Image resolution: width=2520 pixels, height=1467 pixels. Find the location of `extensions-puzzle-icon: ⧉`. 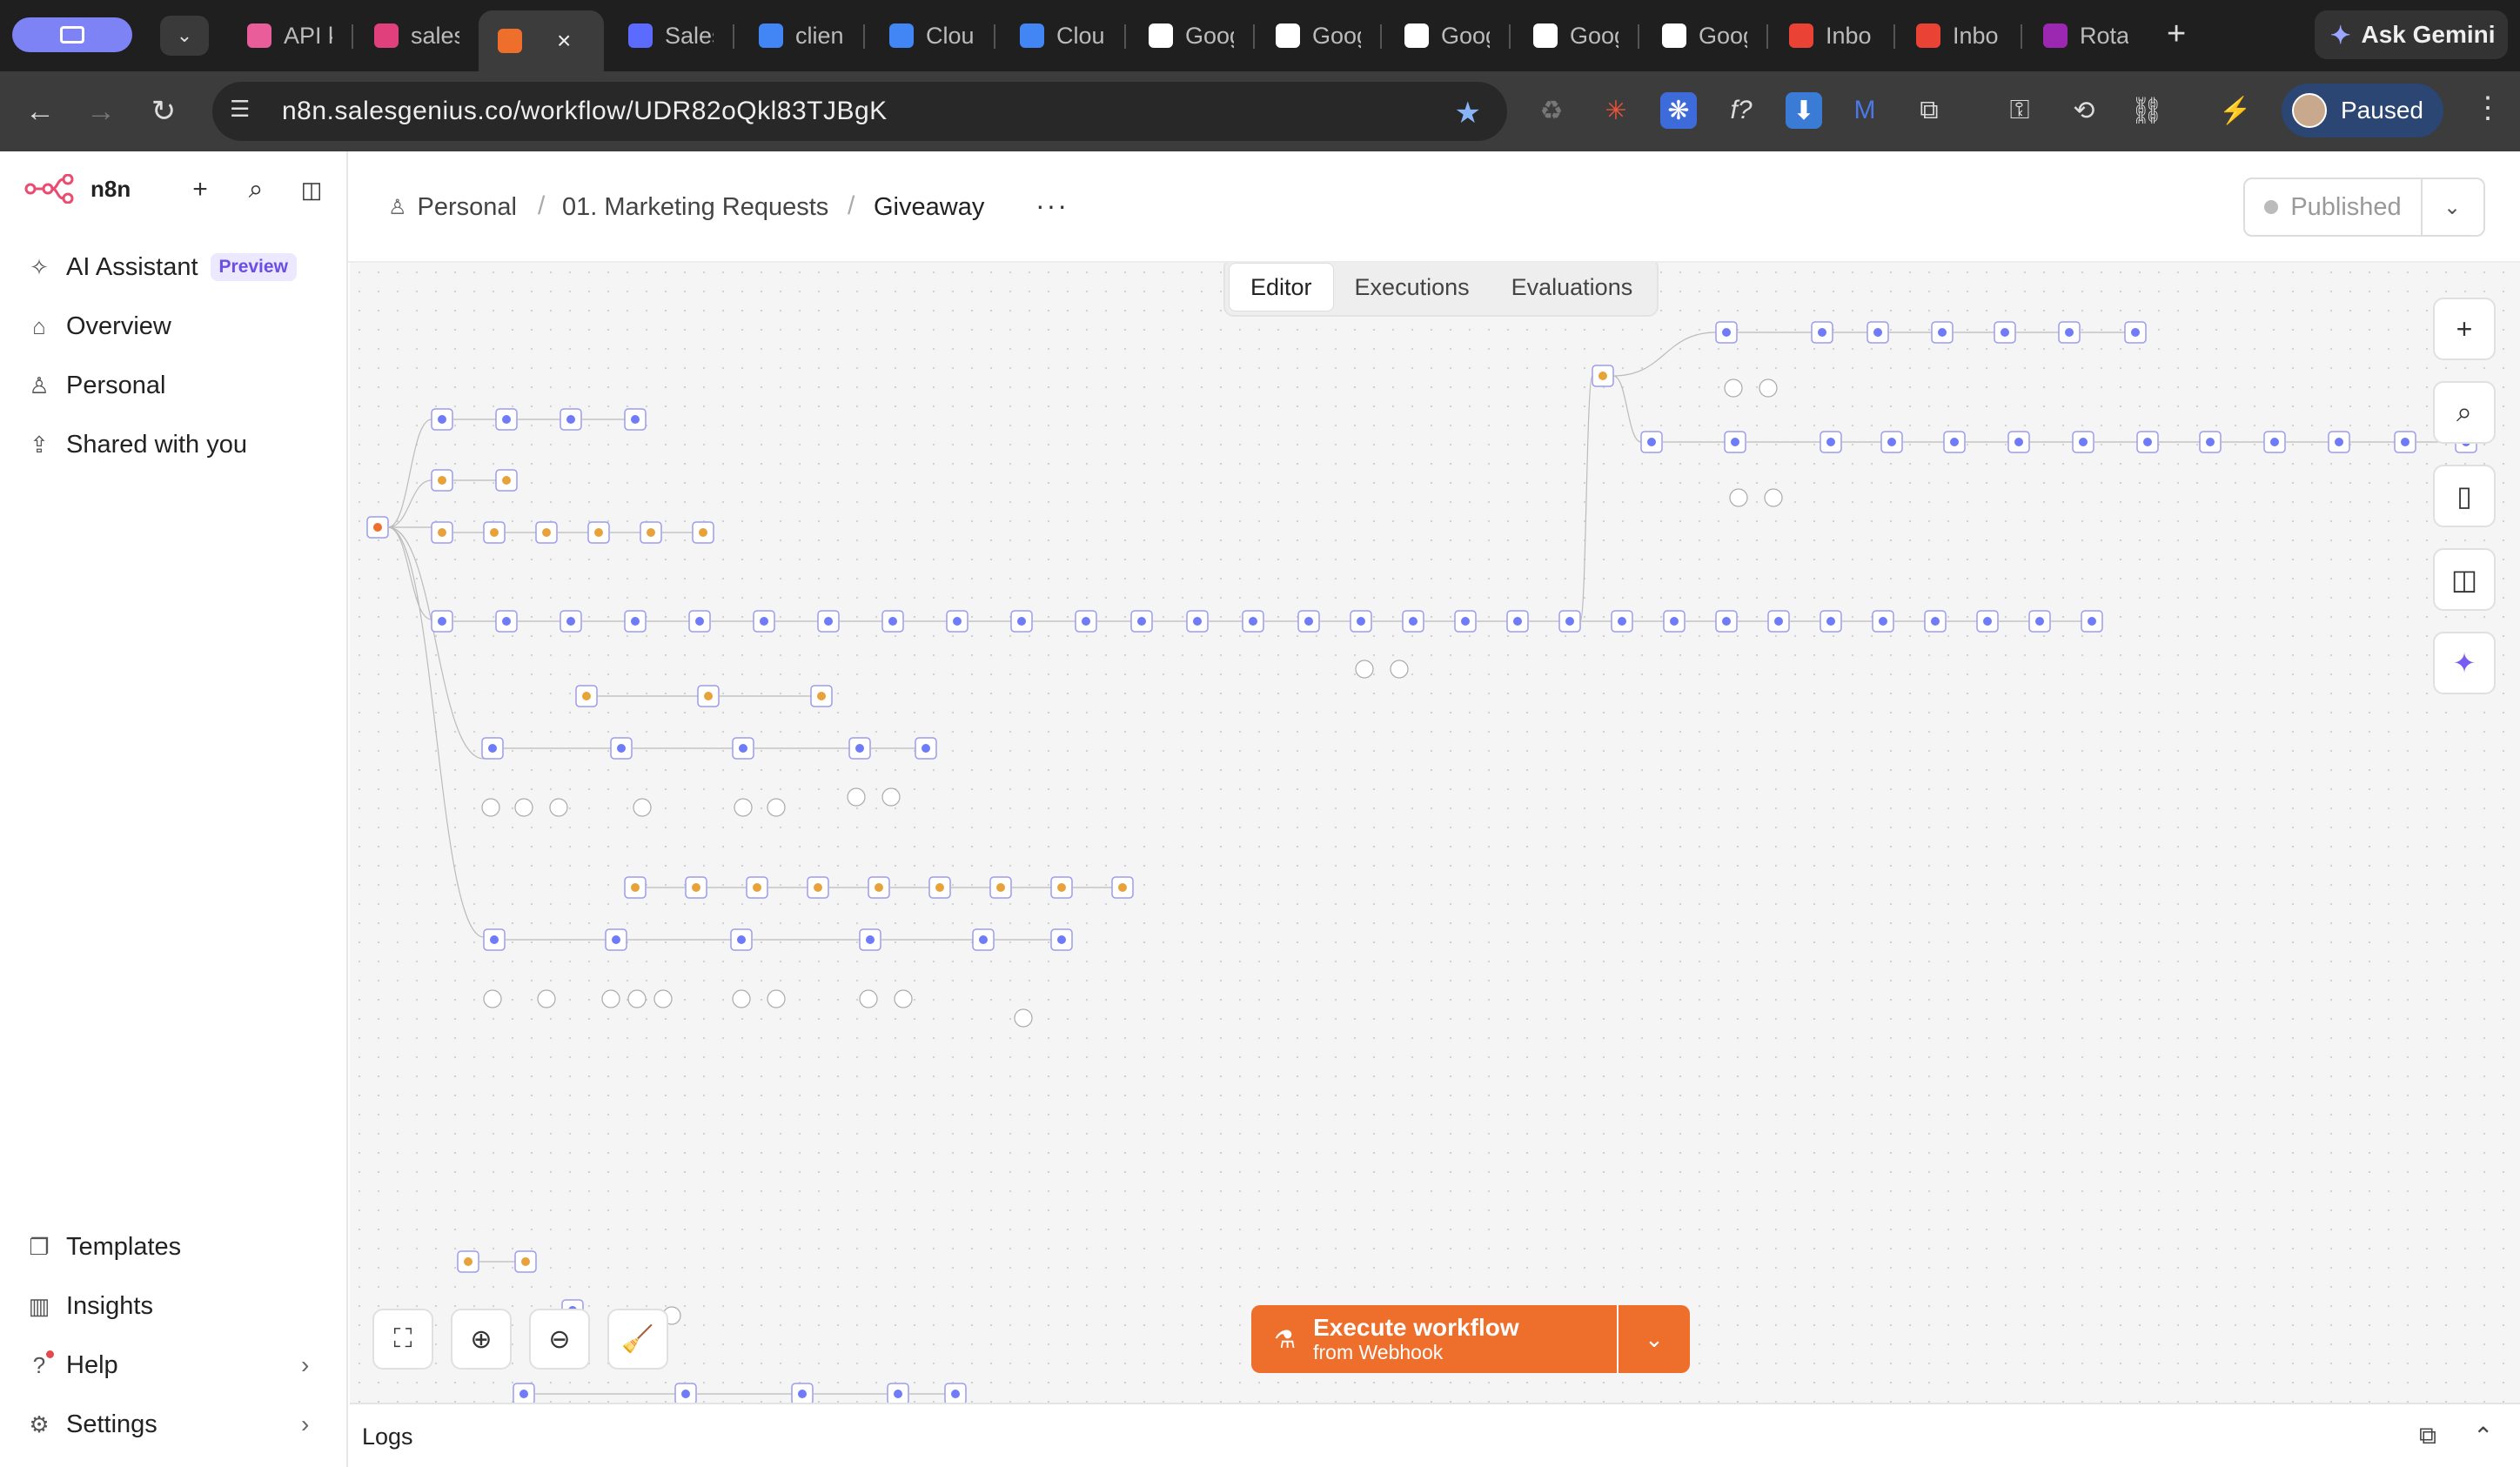

extensions-puzzle-icon: ⧉ is located at coordinates (1929, 111).